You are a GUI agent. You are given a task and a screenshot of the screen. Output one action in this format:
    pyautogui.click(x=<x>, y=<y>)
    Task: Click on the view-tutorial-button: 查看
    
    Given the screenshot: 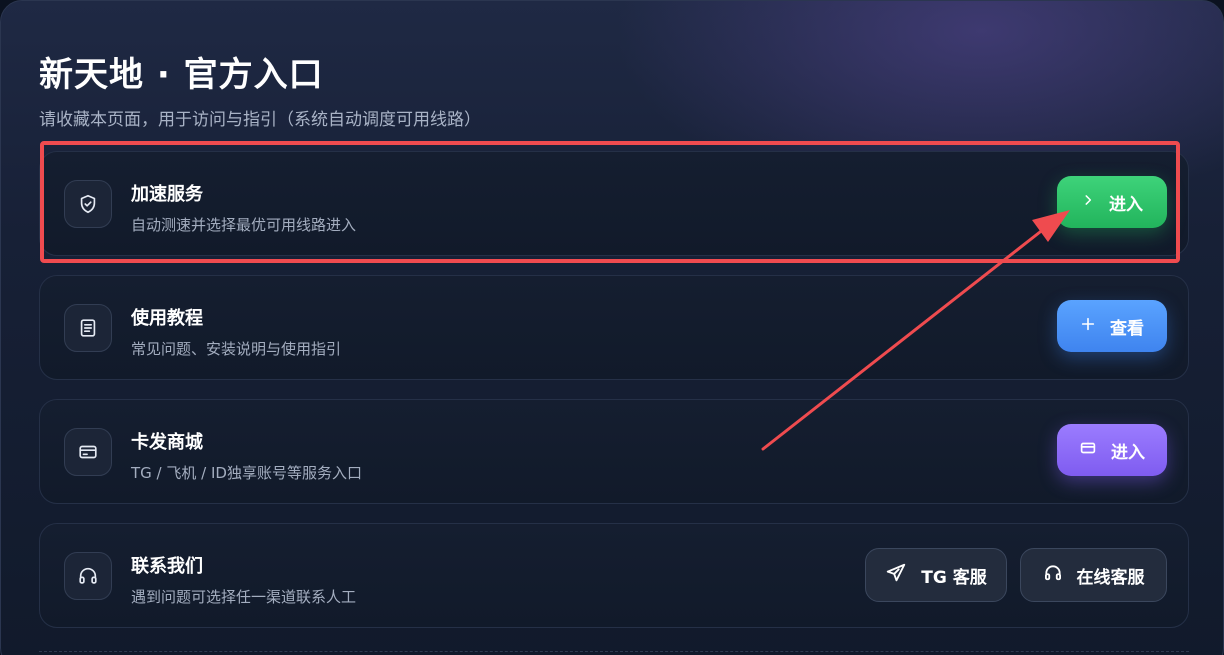 What is the action you would take?
    pyautogui.click(x=1112, y=326)
    